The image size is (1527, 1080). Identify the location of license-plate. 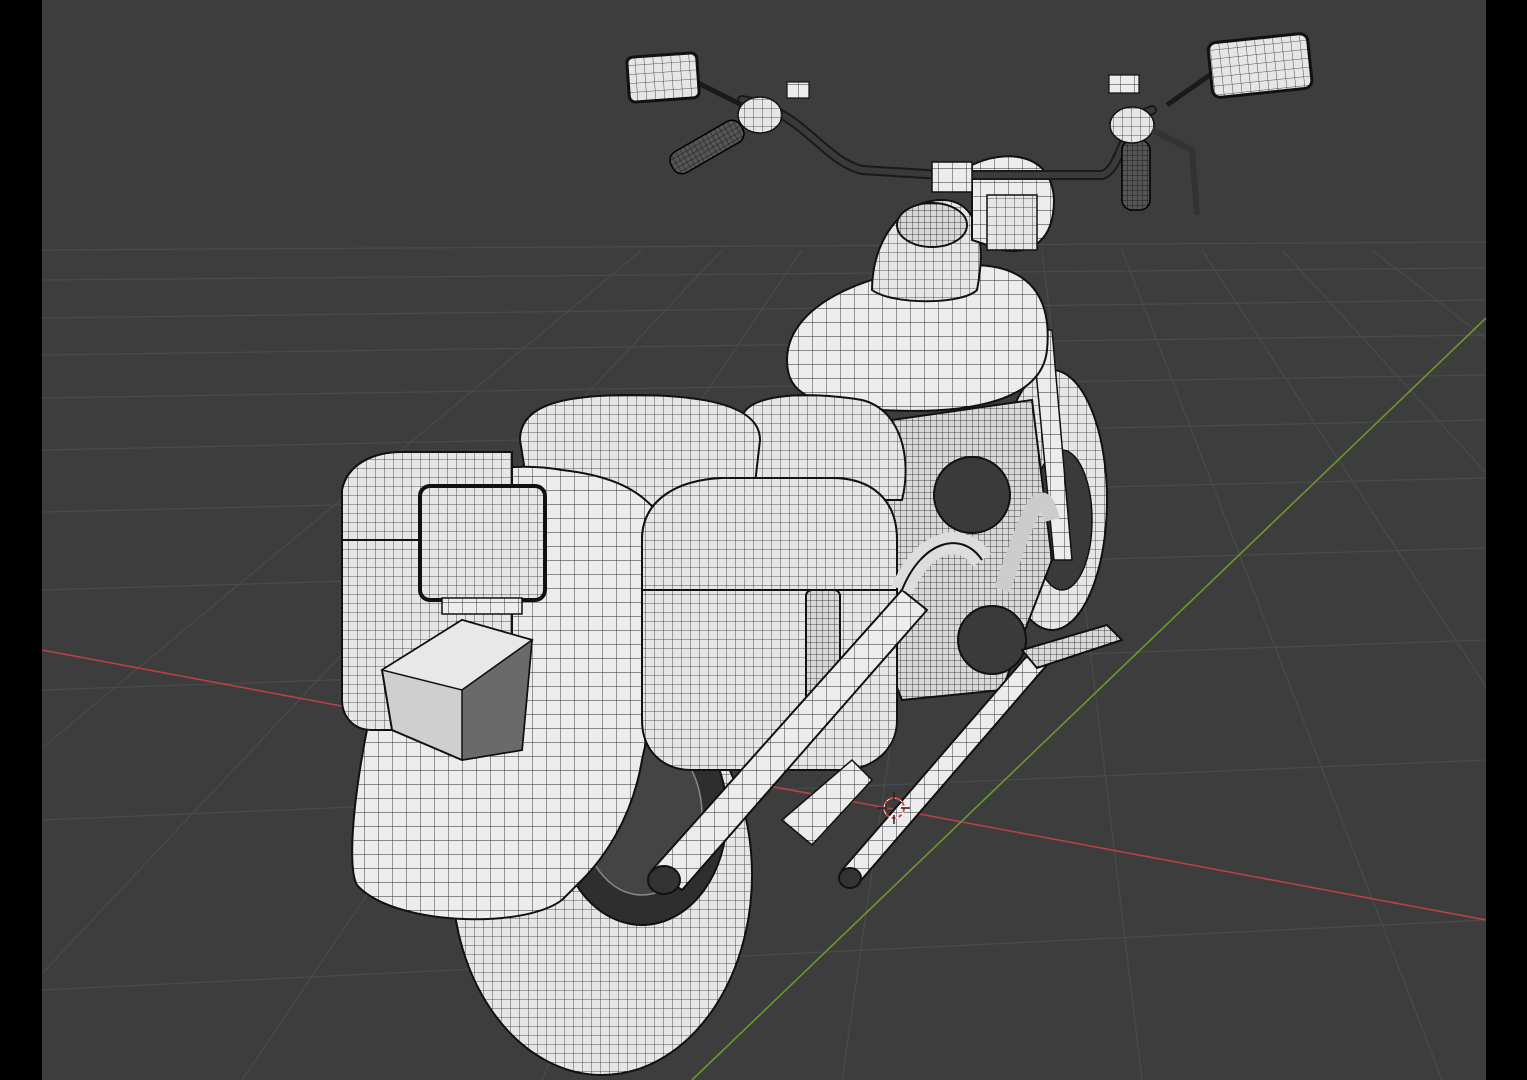
(482, 543).